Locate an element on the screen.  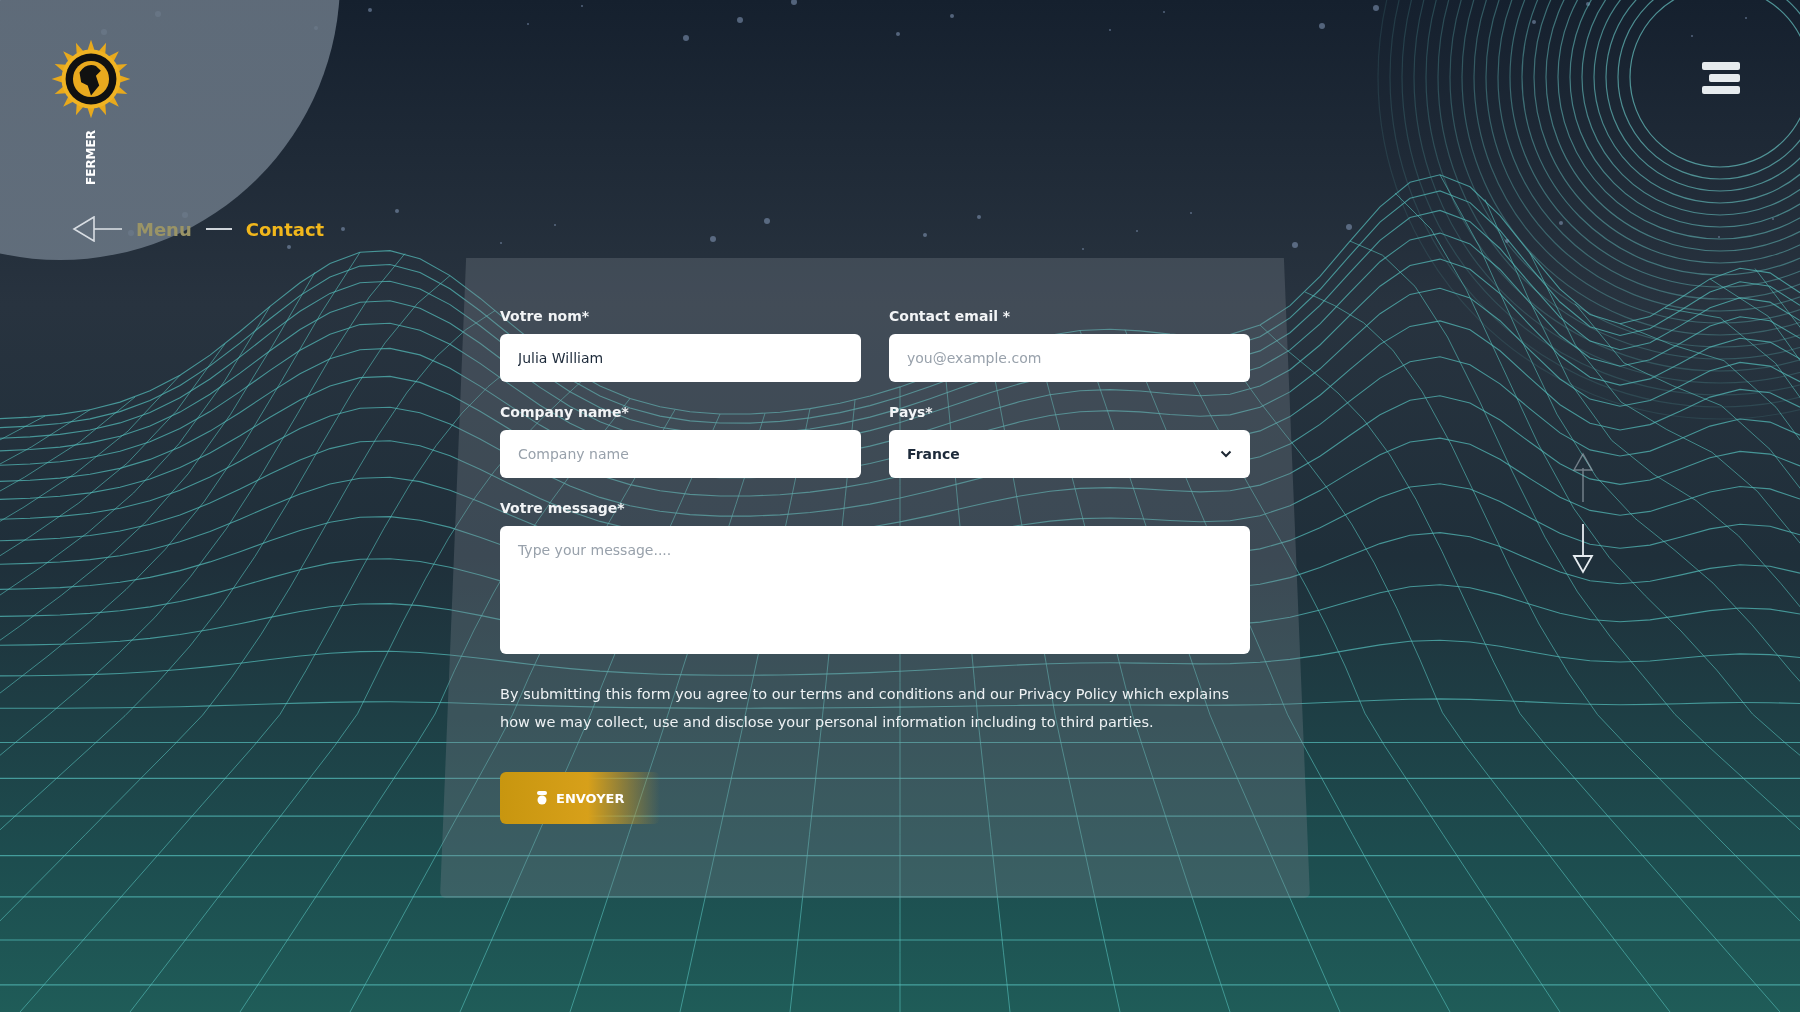
field-label: Company name* is located at coordinates (565, 412).